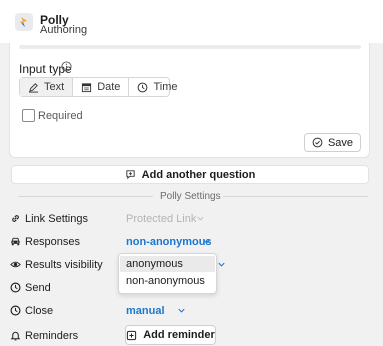 This screenshot has height=346, width=383. I want to click on add-question-label: Add another question, so click(198, 174).